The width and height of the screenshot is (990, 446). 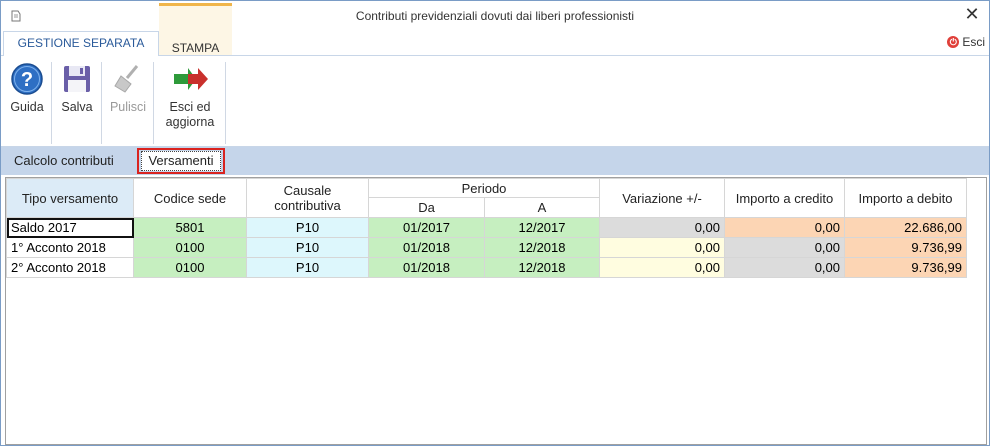 What do you see at coordinates (27, 107) in the screenshot?
I see `guida-label: Guida` at bounding box center [27, 107].